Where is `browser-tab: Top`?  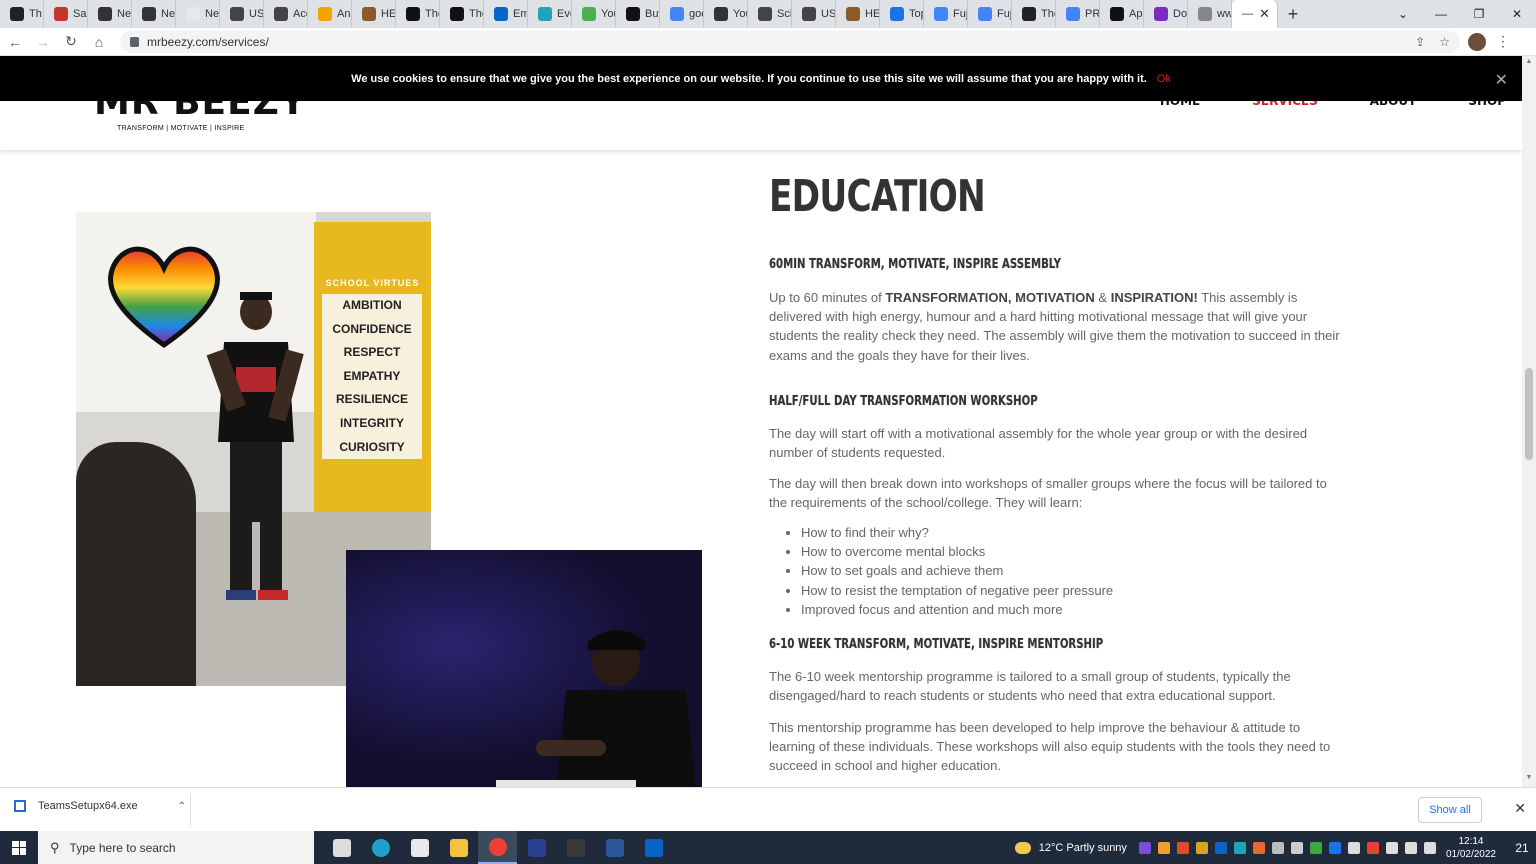 browser-tab: Top is located at coordinates (902, 14).